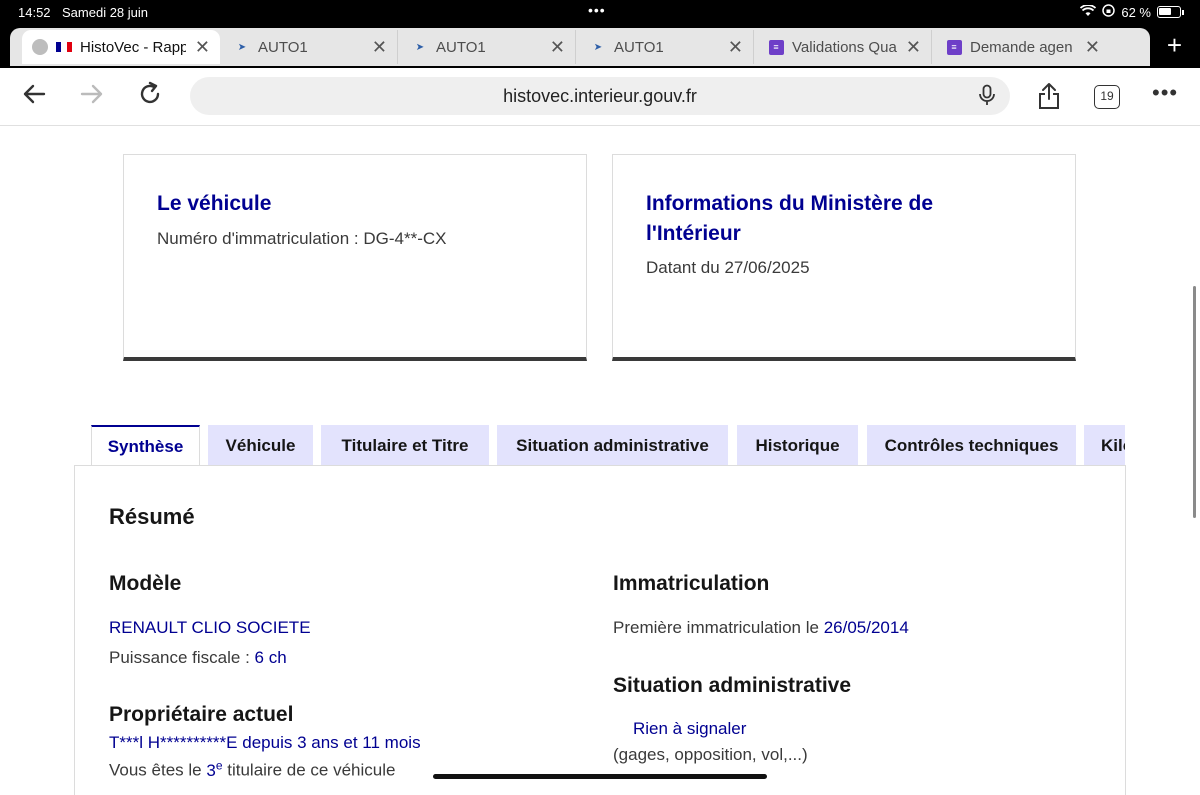 This screenshot has width=1200, height=795. What do you see at coordinates (214, 203) in the screenshot?
I see `vehicle-card-title: Le véhicule` at bounding box center [214, 203].